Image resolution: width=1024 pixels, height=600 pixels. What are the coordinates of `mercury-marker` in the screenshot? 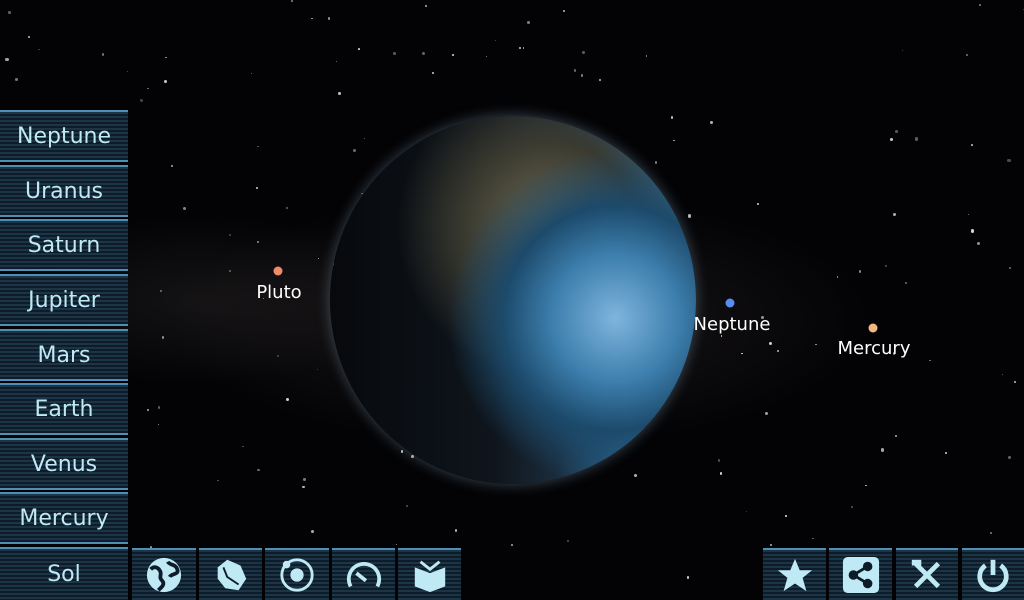 It's located at (873, 328).